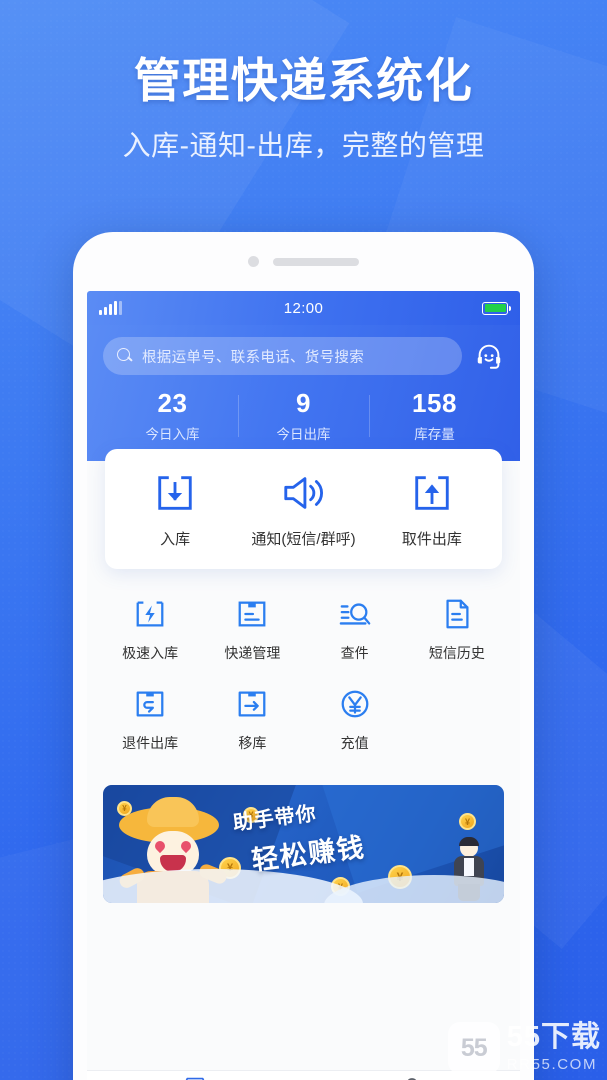  I want to click on watermark-logo-icon: 55, so click(473, 1048).